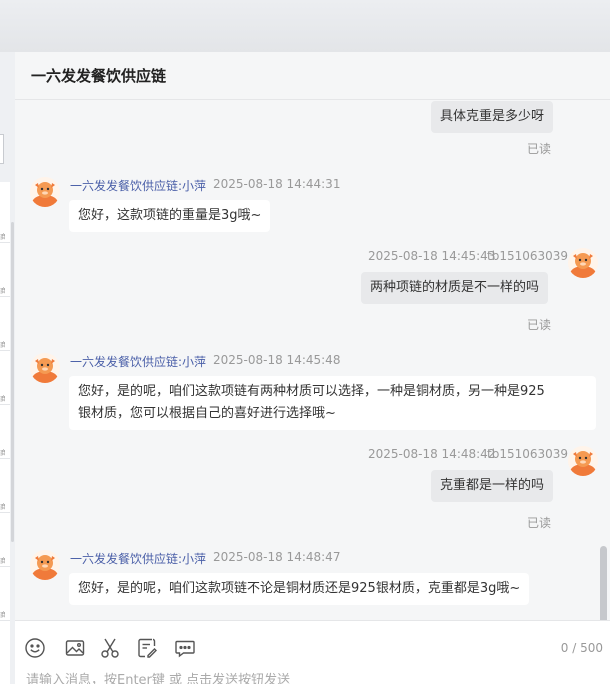 The width and height of the screenshot is (610, 684). I want to click on chat-bubble-icon, so click(185, 648).